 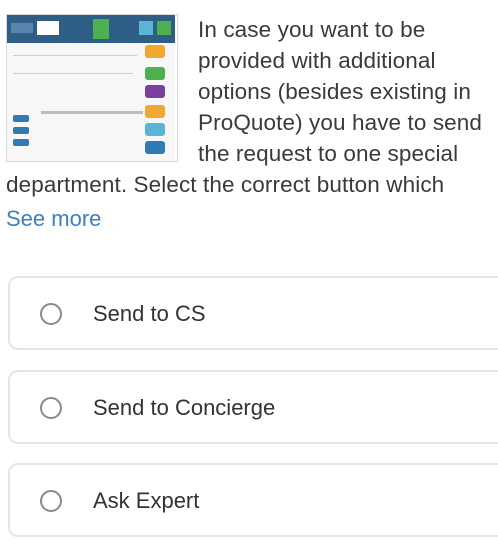 I want to click on question-text-line: options (besides existing in, so click(x=334, y=91).